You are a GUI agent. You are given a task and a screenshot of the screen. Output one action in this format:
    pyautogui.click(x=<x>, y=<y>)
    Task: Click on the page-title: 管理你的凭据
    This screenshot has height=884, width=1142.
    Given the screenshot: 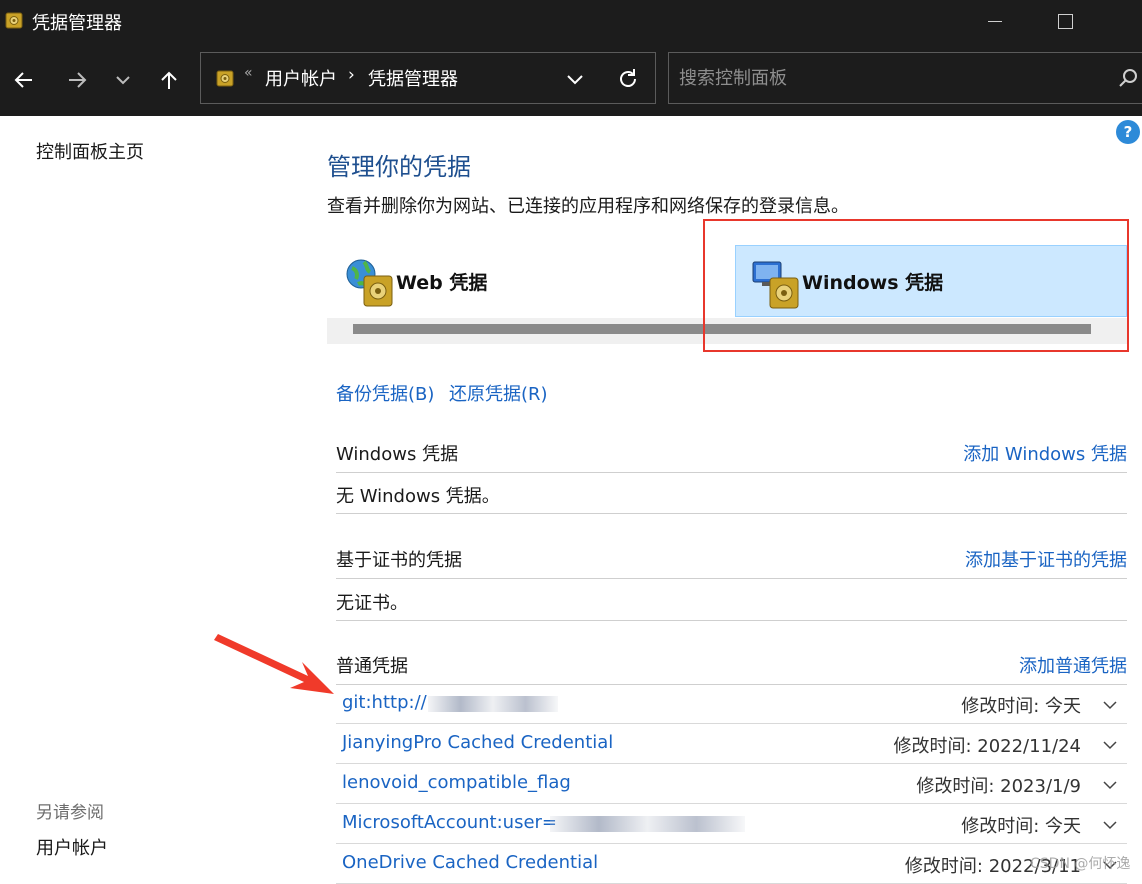 What is the action you would take?
    pyautogui.click(x=399, y=167)
    